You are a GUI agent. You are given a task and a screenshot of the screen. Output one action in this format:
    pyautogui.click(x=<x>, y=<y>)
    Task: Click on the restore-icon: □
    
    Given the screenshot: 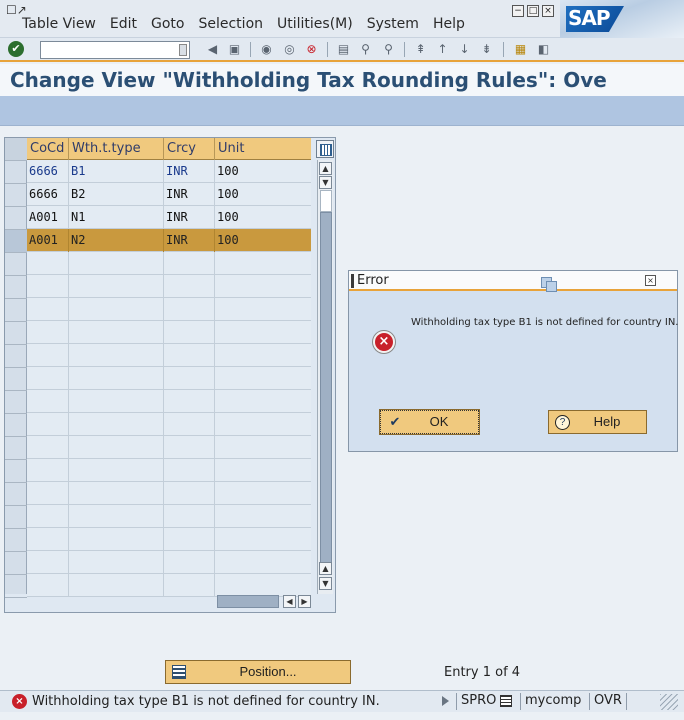 What is the action you would take?
    pyautogui.click(x=533, y=11)
    